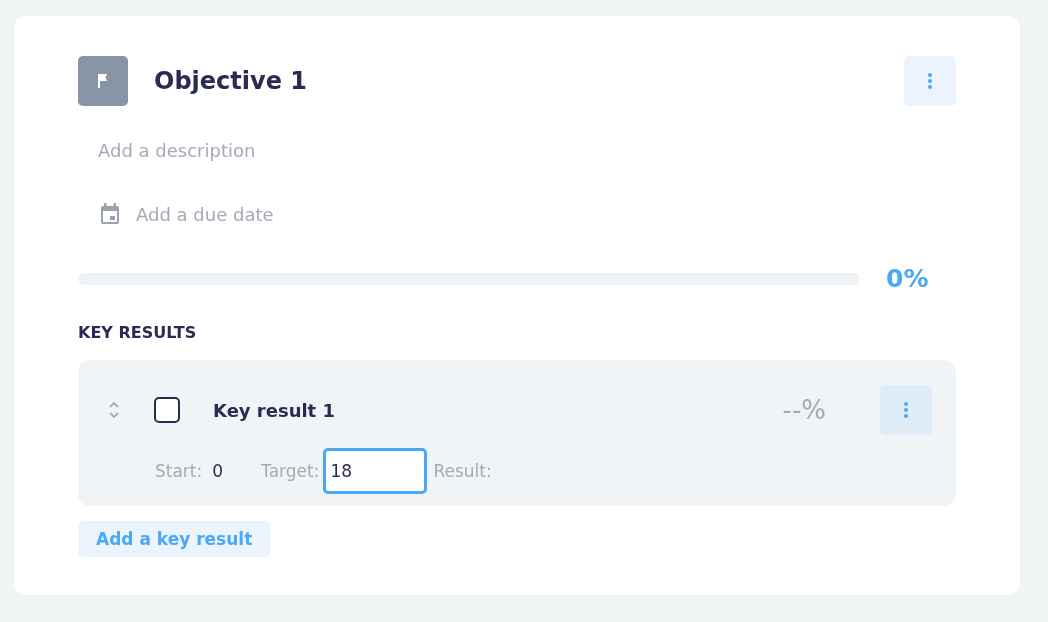  Describe the element at coordinates (907, 278) in the screenshot. I see `progress-percent: 0%` at that location.